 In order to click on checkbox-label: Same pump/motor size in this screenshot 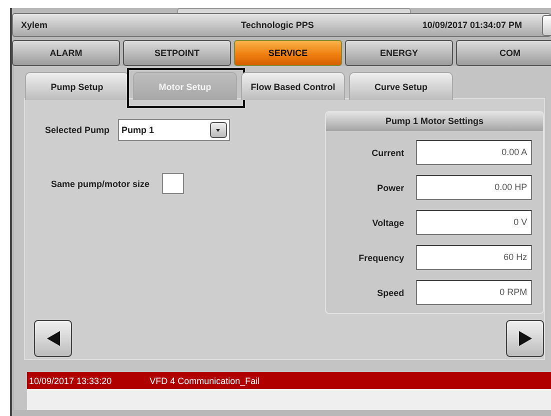, I will do `click(100, 183)`.